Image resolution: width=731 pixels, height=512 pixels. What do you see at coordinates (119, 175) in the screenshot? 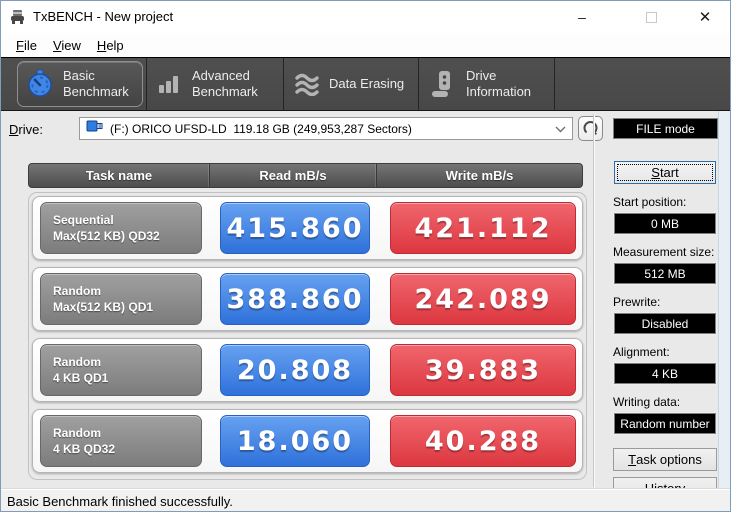
I see `col-task-name: Task name` at bounding box center [119, 175].